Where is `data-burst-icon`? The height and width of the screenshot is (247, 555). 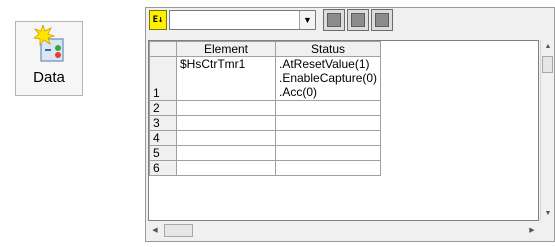 data-burst-icon is located at coordinates (48, 43).